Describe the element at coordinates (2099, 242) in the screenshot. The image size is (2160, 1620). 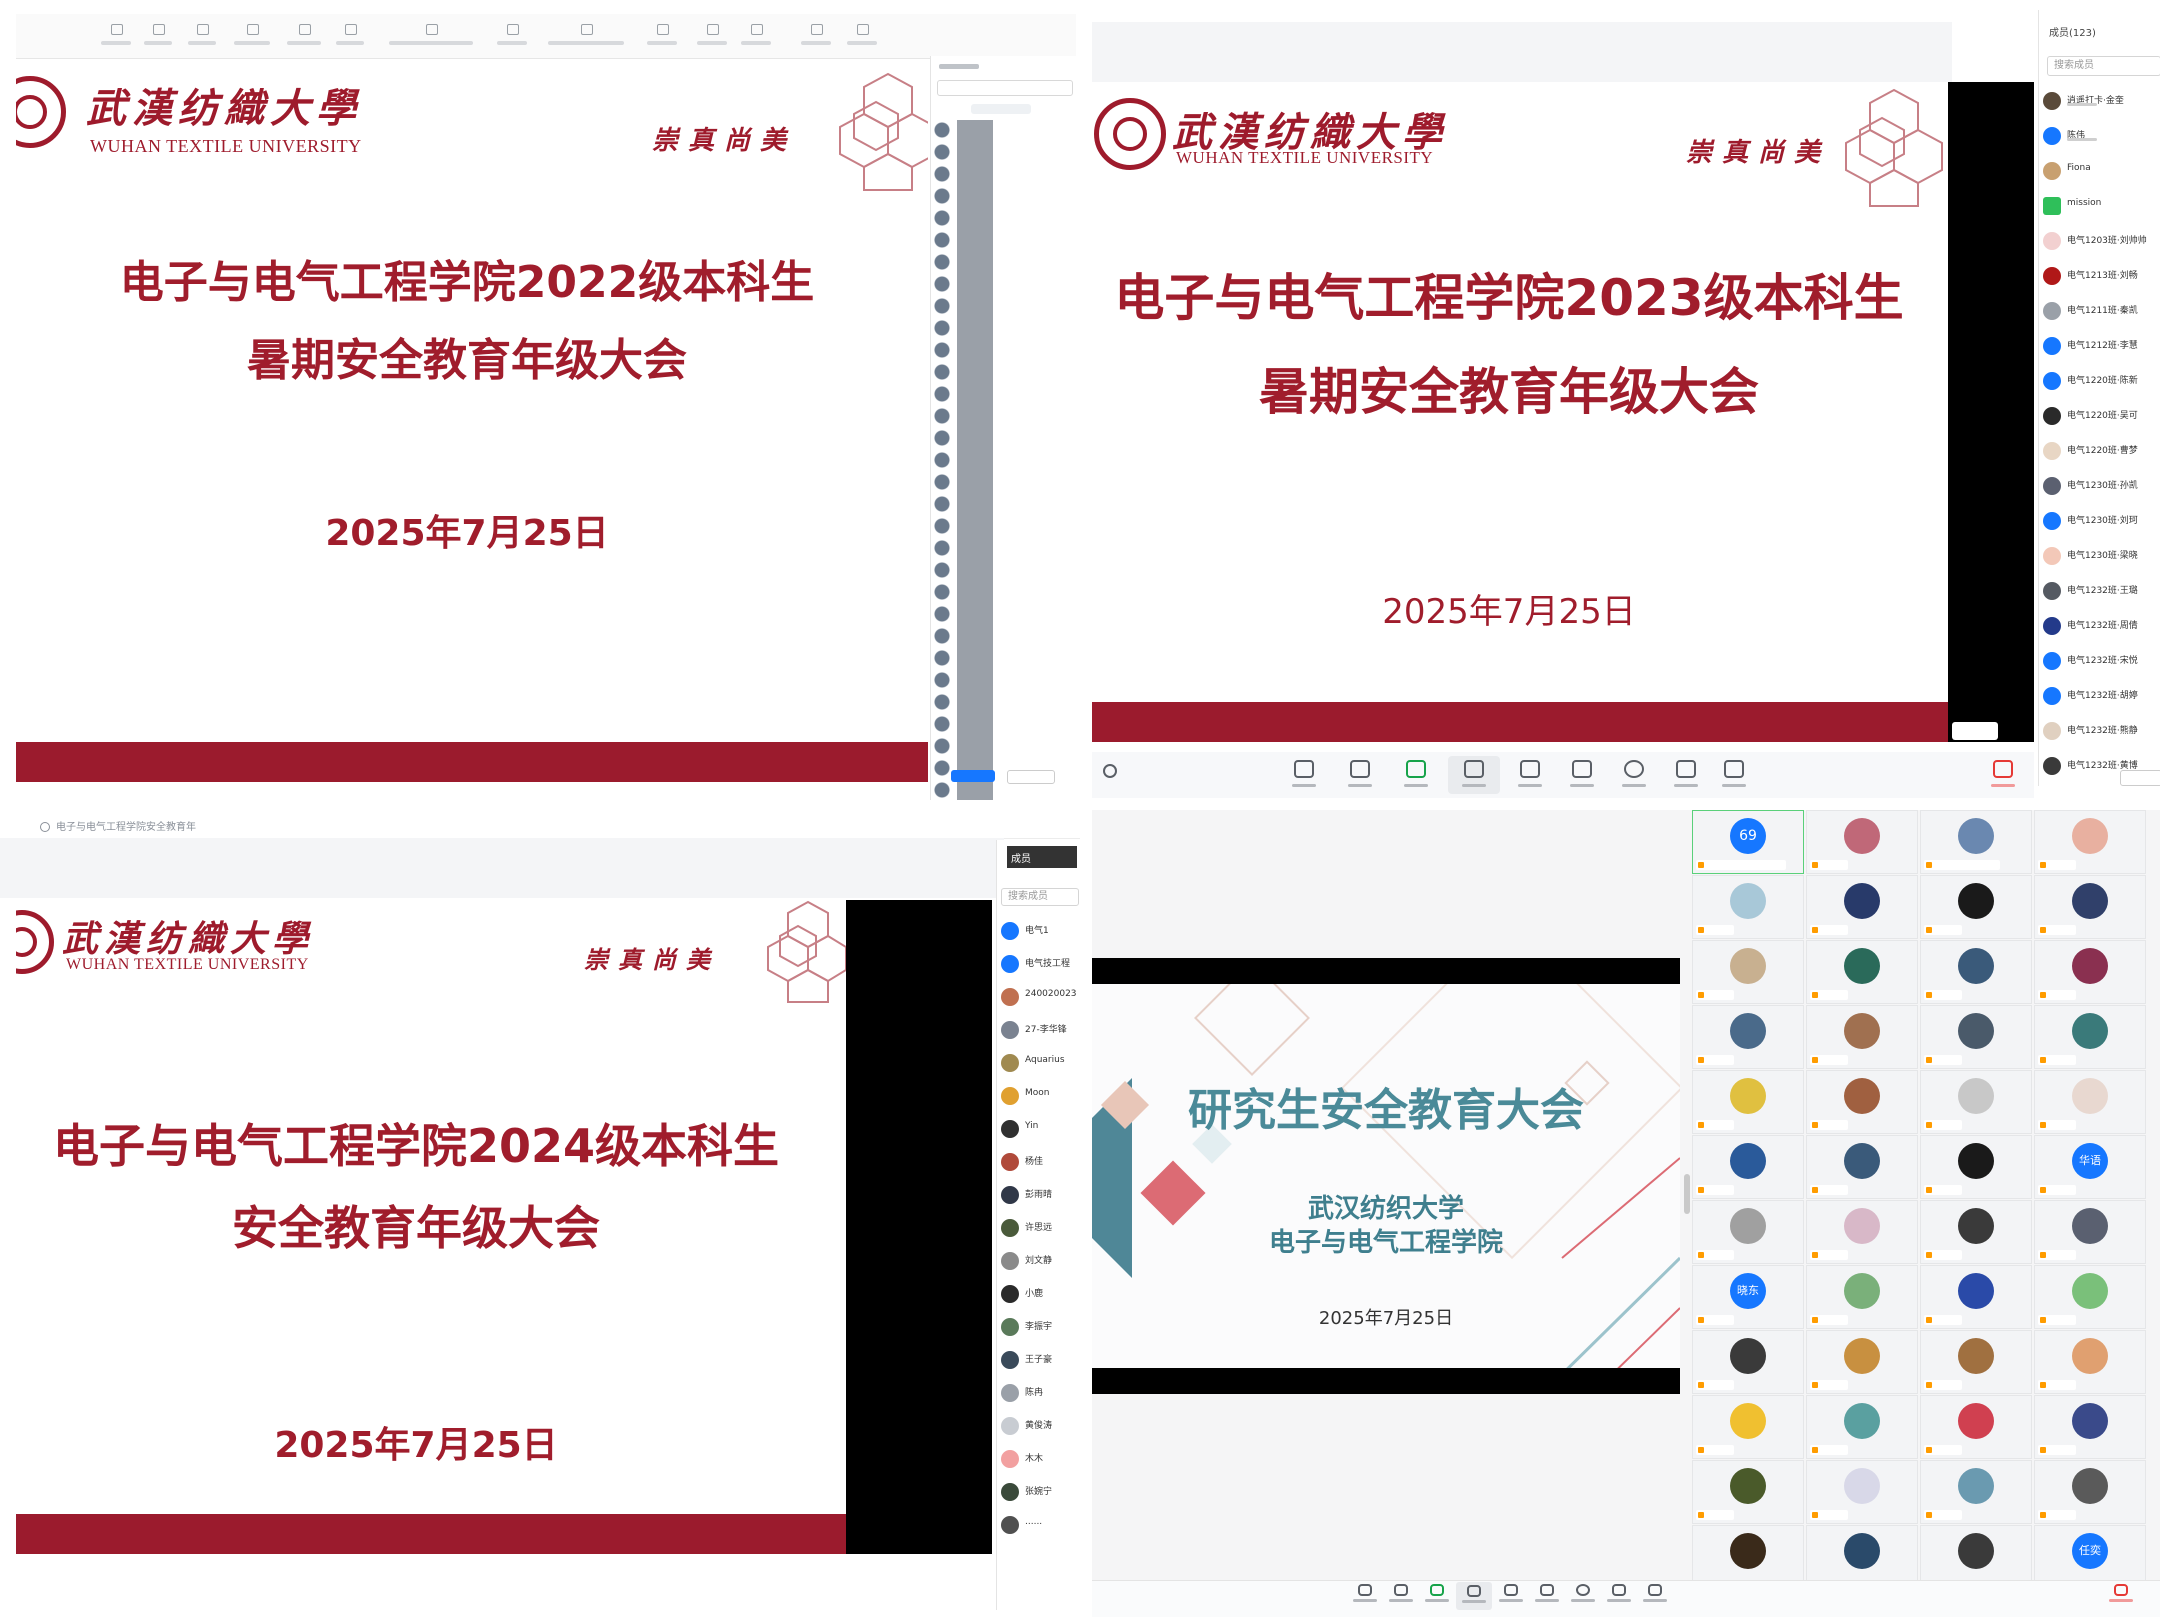
I see `participant-row: 电气1203班·刘帅帅` at that location.